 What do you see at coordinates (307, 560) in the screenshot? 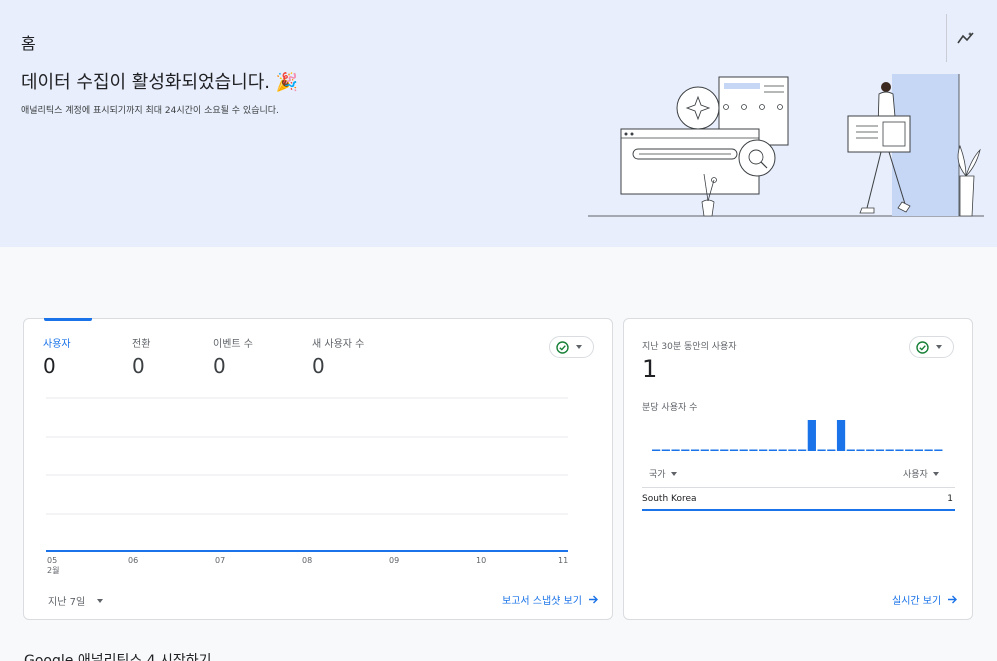
I see `x-tick-label: 08` at bounding box center [307, 560].